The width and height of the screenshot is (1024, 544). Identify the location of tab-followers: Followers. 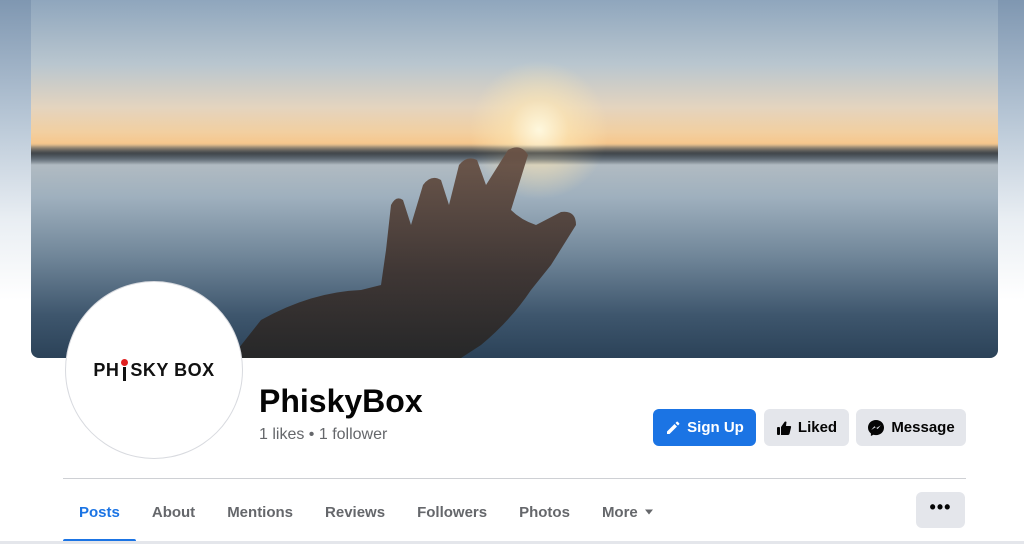
(452, 512).